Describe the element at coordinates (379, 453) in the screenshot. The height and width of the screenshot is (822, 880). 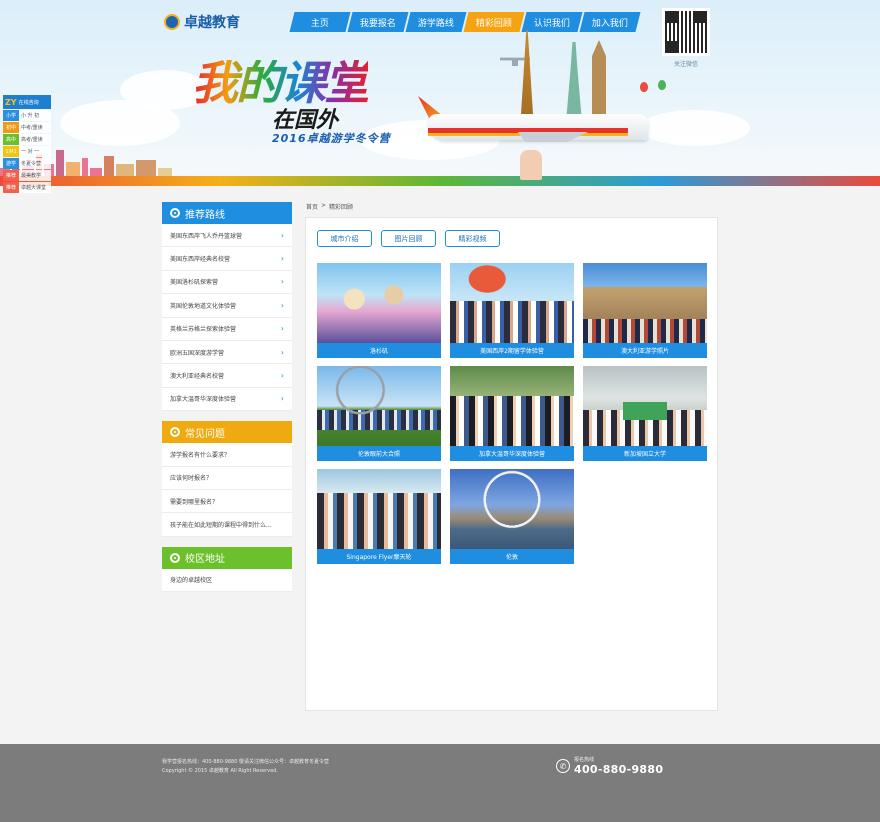
I see `photo-caption: 伦敦眼前大合照` at that location.